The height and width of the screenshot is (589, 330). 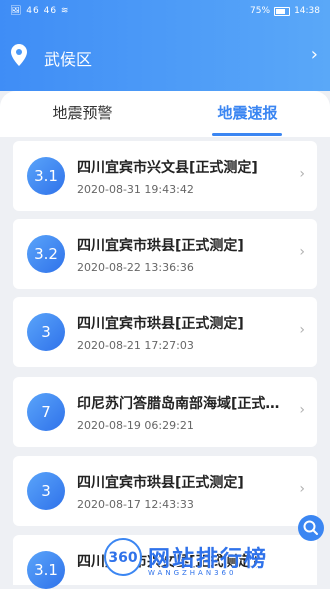 I want to click on event-time: 2020-08-21 17:27:03, so click(x=135, y=345).